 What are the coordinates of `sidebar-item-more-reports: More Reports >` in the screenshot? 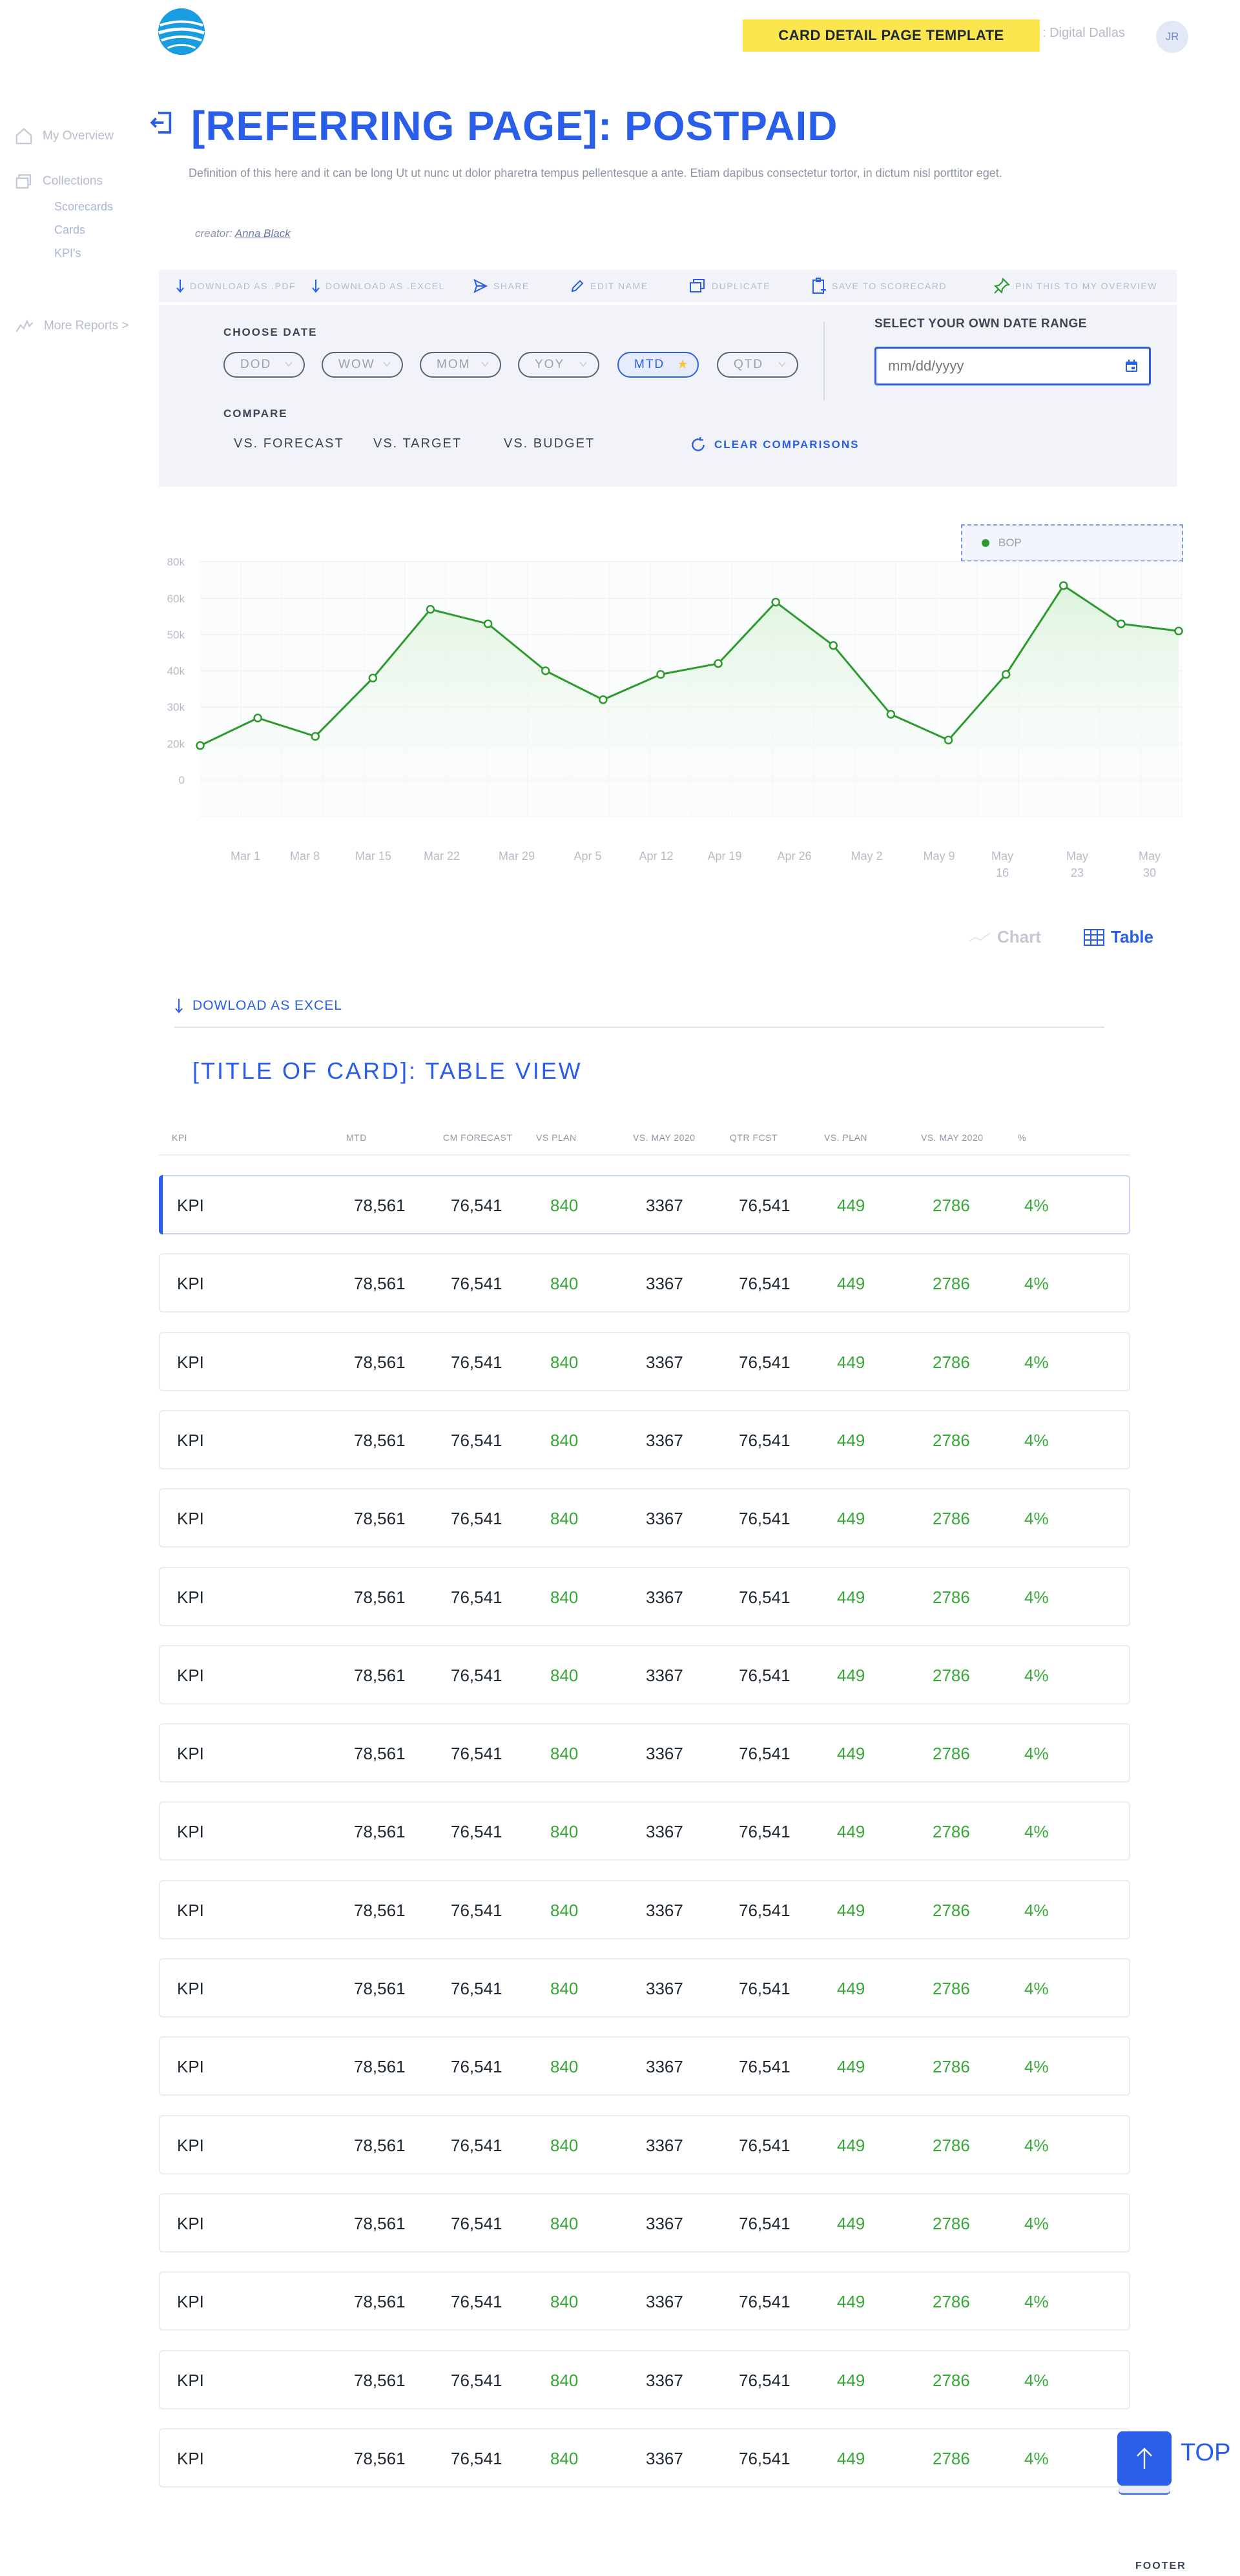 It's located at (71, 326).